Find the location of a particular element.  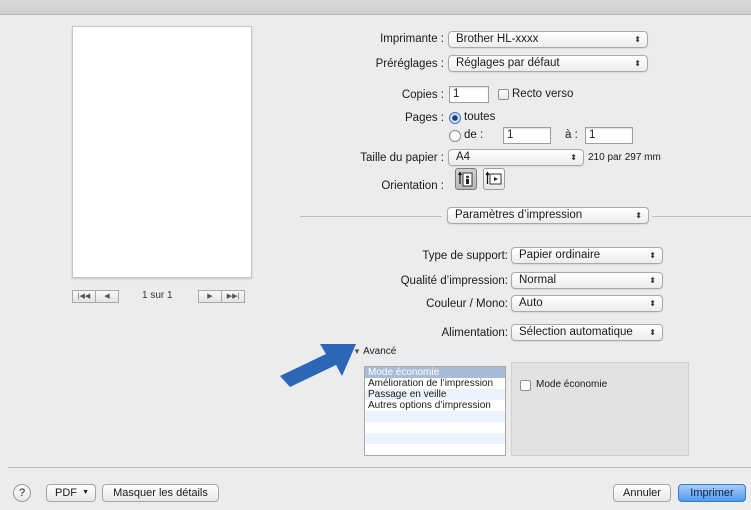

portrait-icon is located at coordinates (465, 179).